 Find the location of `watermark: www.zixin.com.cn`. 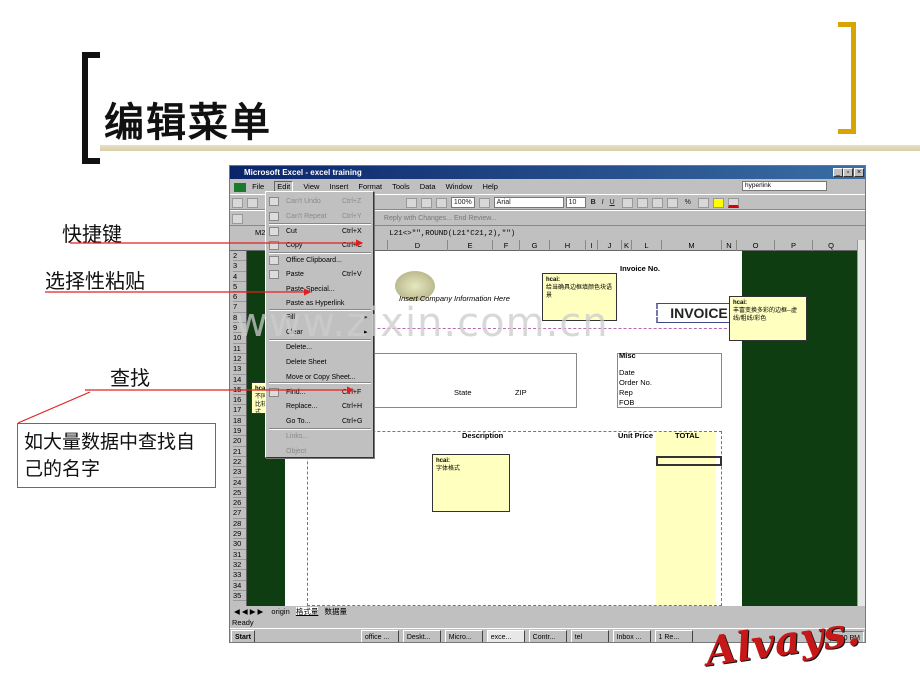

watermark: www.zixin.com.cn is located at coordinates (422, 323).